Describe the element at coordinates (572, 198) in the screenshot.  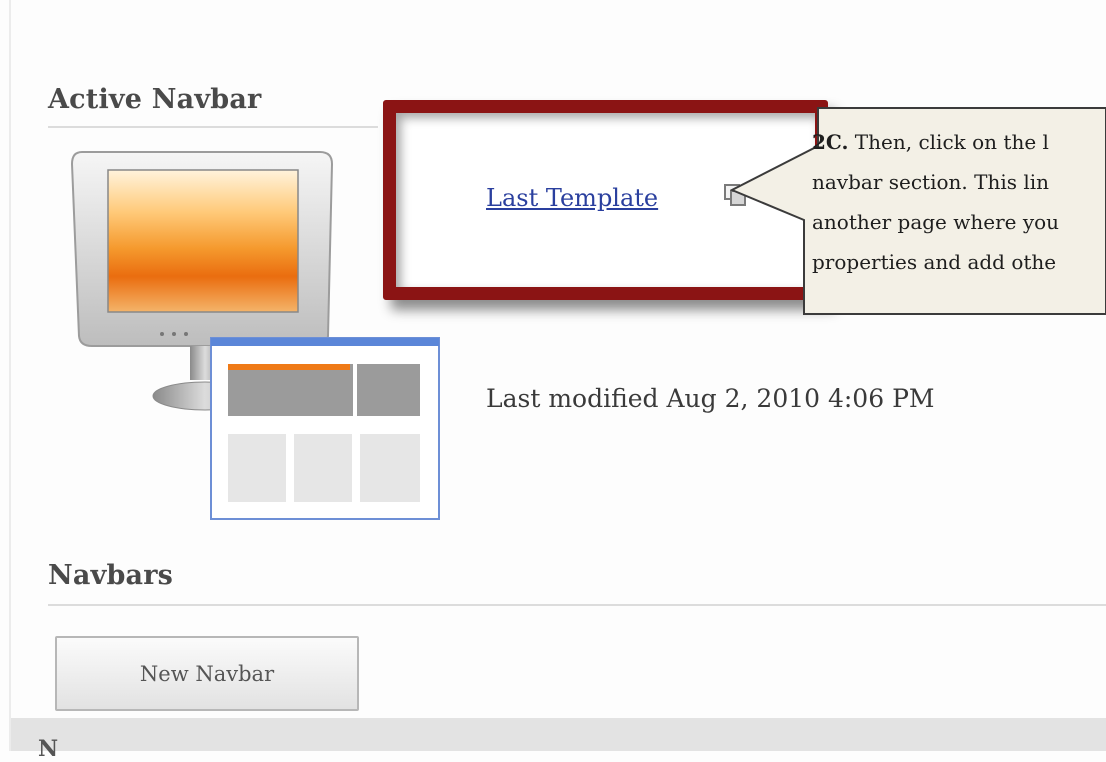
I see `last-template-link: Last Template` at that location.